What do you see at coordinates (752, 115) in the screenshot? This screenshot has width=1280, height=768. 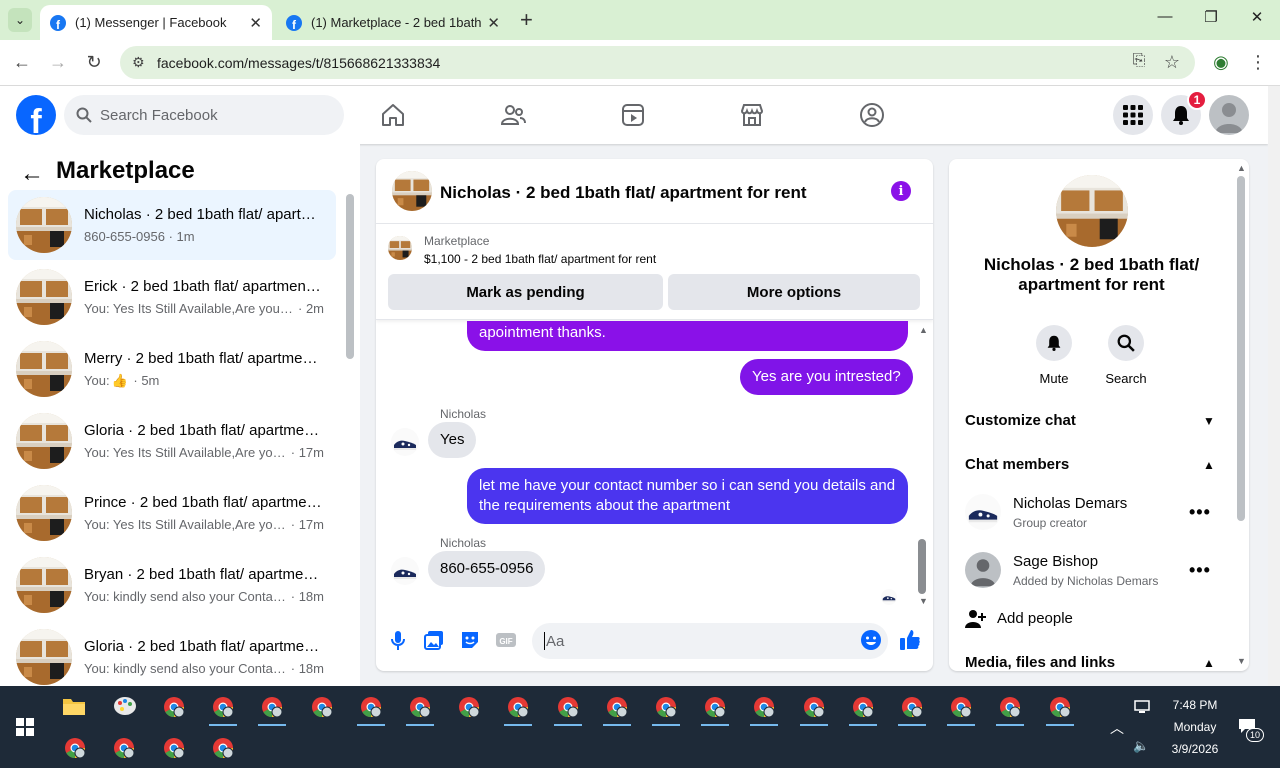 I see `marketplace-icon` at bounding box center [752, 115].